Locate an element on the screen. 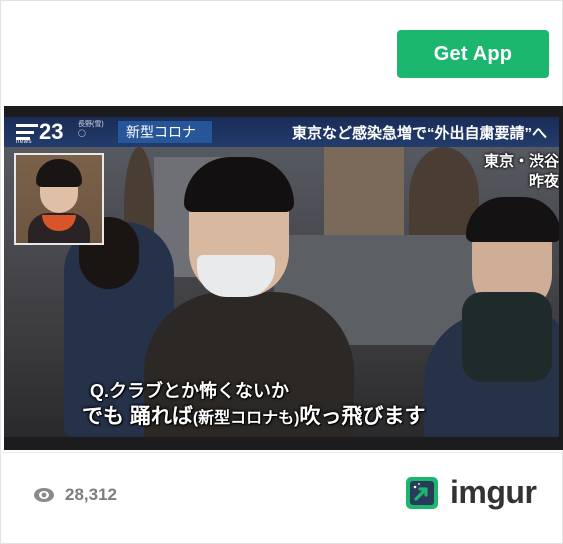 Image resolution: width=563 pixels, height=544 pixels. news-logo-icon is located at coordinates (27, 132).